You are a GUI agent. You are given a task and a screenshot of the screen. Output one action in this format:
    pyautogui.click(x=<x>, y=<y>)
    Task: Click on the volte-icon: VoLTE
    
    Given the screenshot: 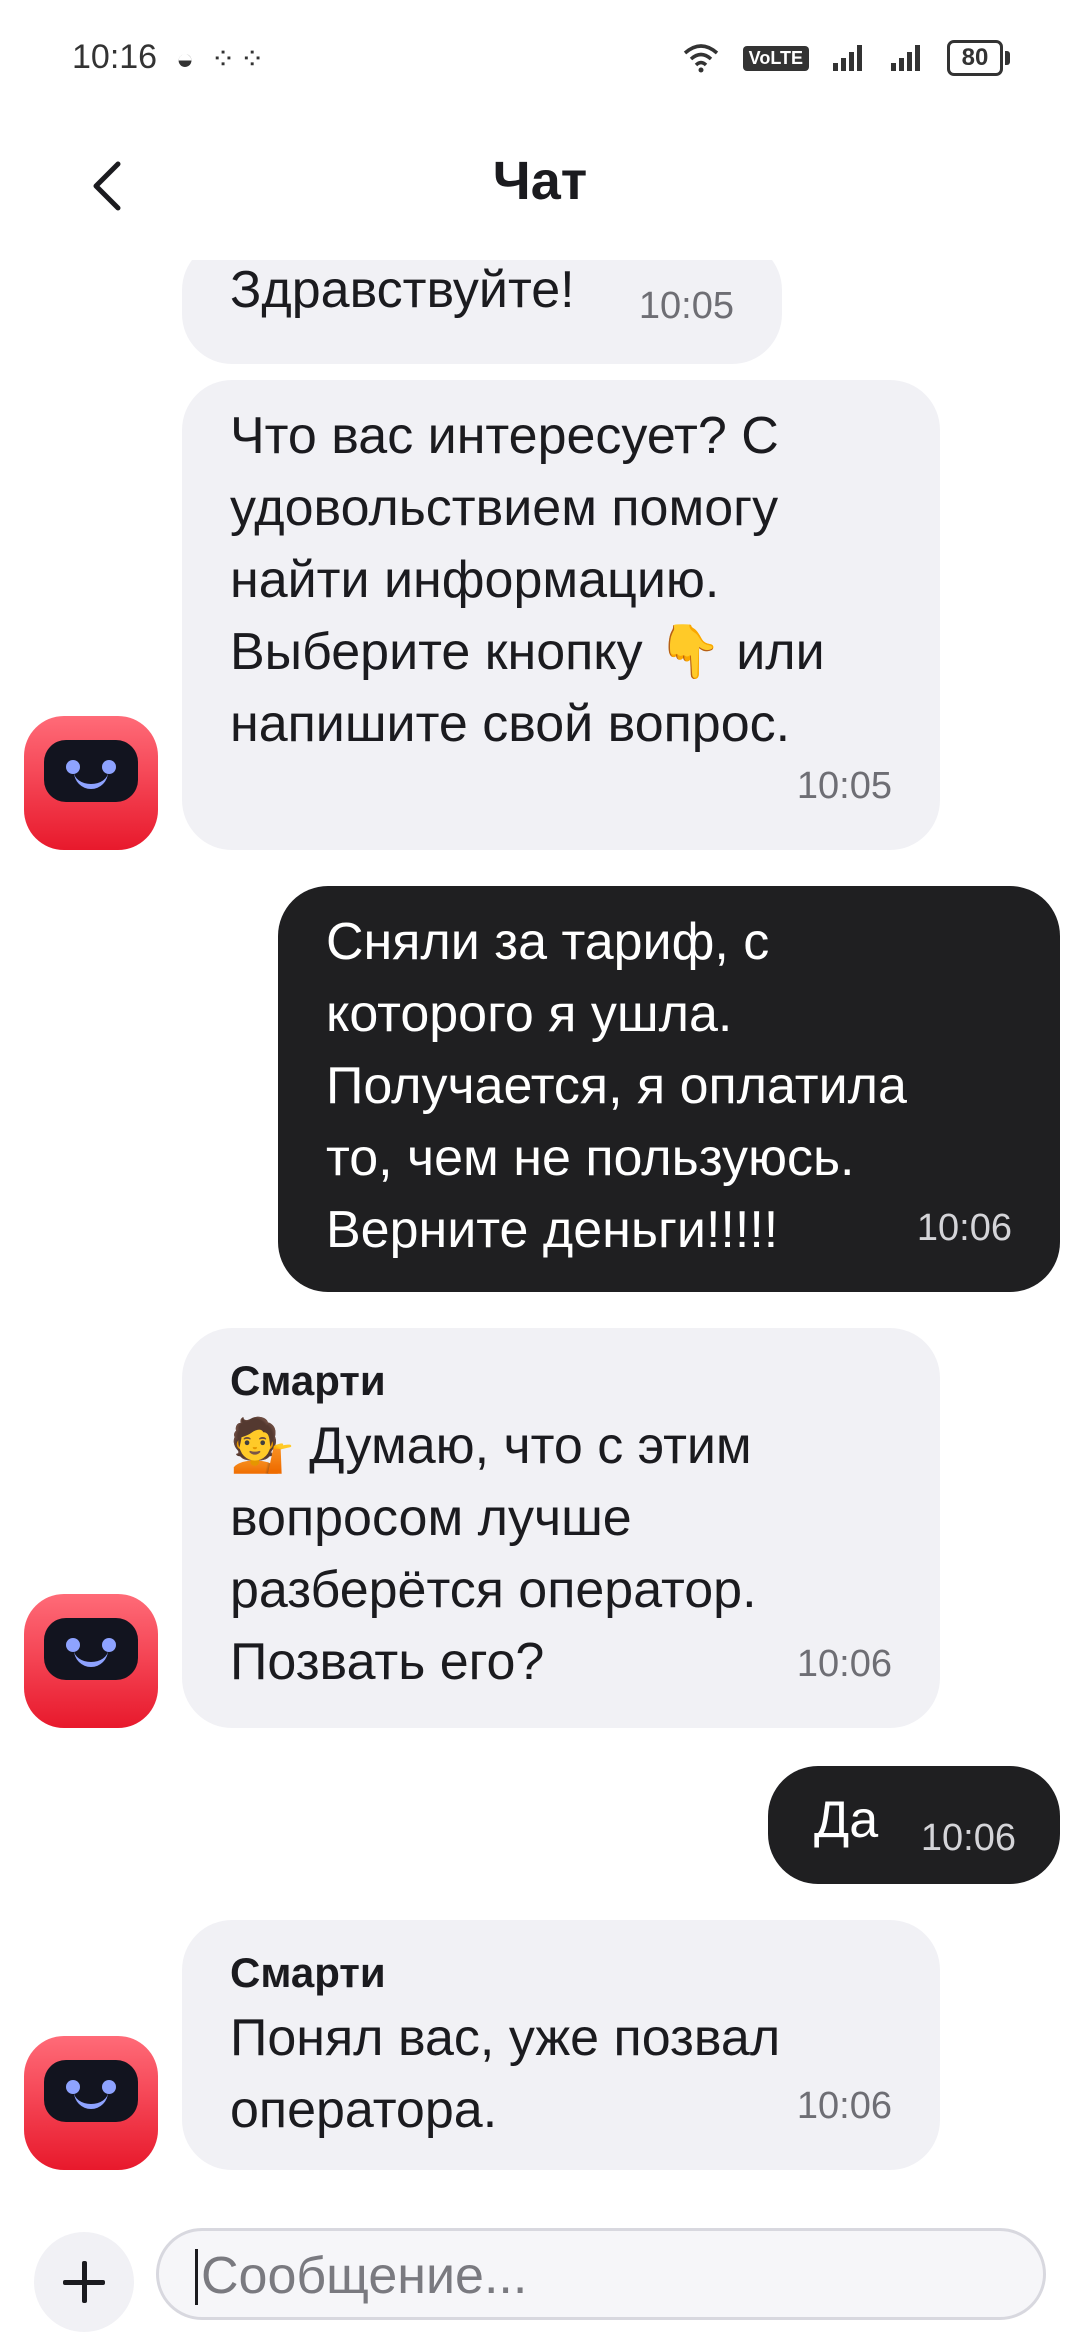 What is the action you would take?
    pyautogui.click(x=775, y=58)
    